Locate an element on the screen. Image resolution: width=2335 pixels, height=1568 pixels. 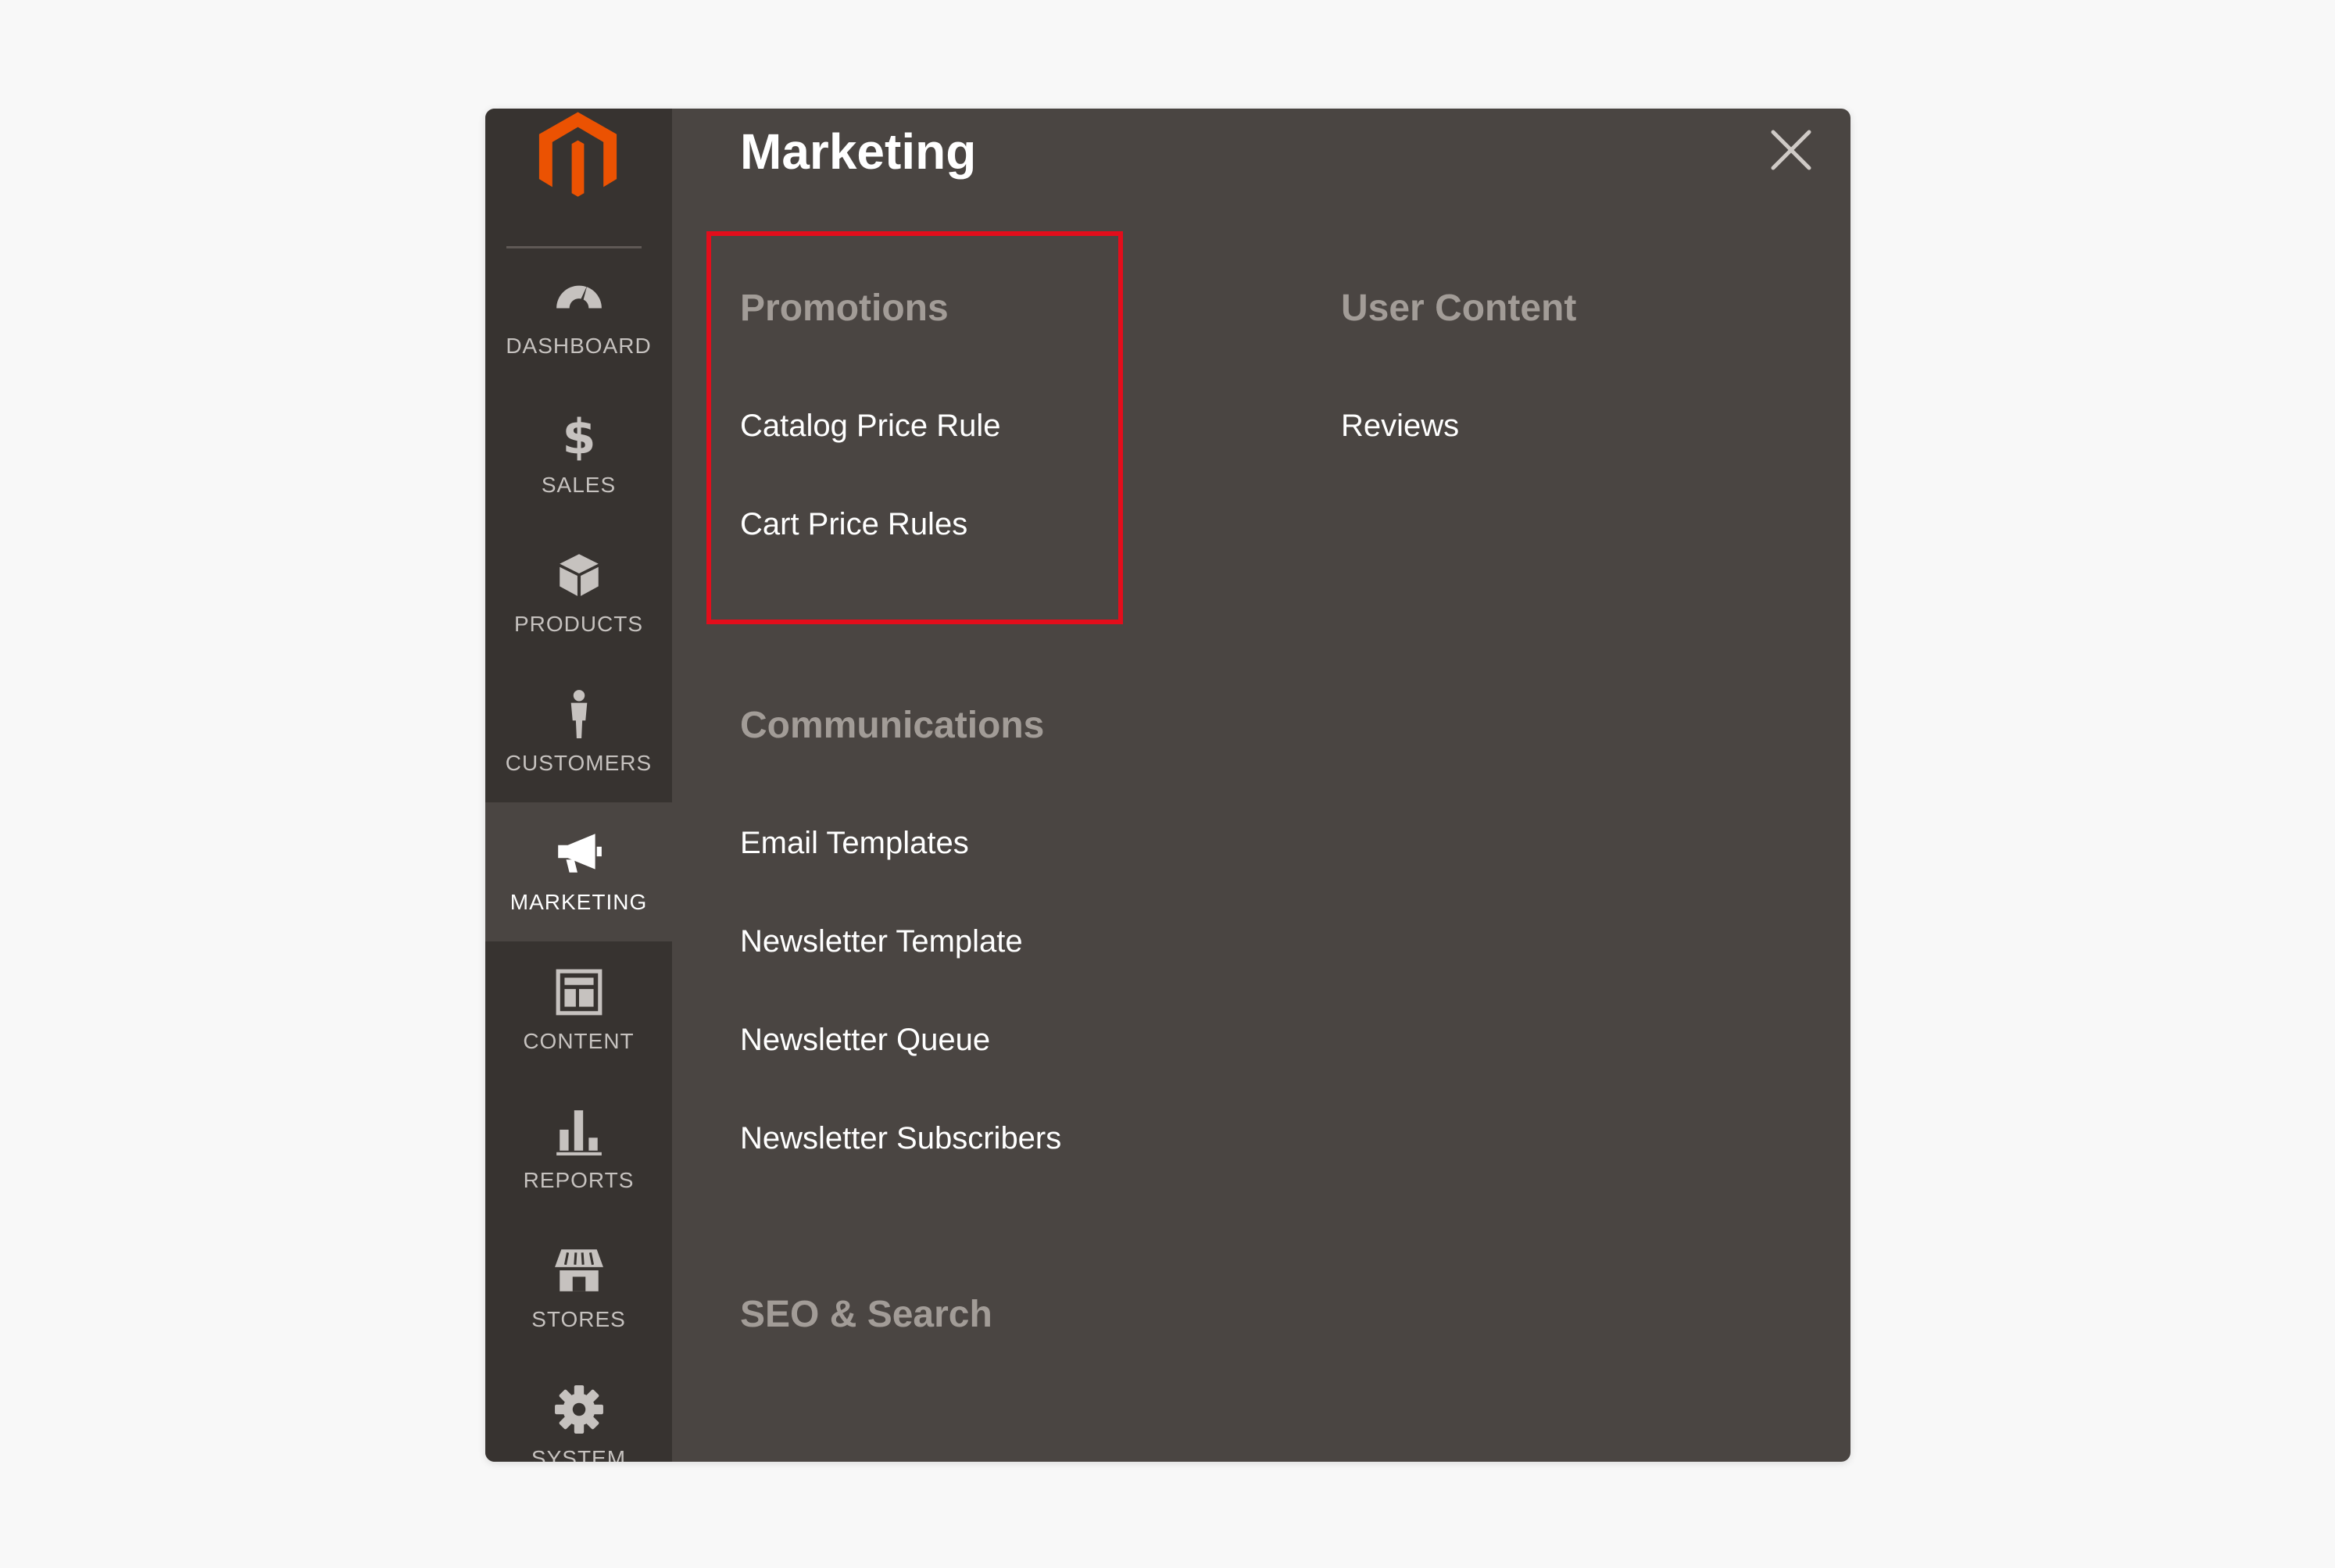
sidebar-item-dashboard: DASHBOARD is located at coordinates (578, 315).